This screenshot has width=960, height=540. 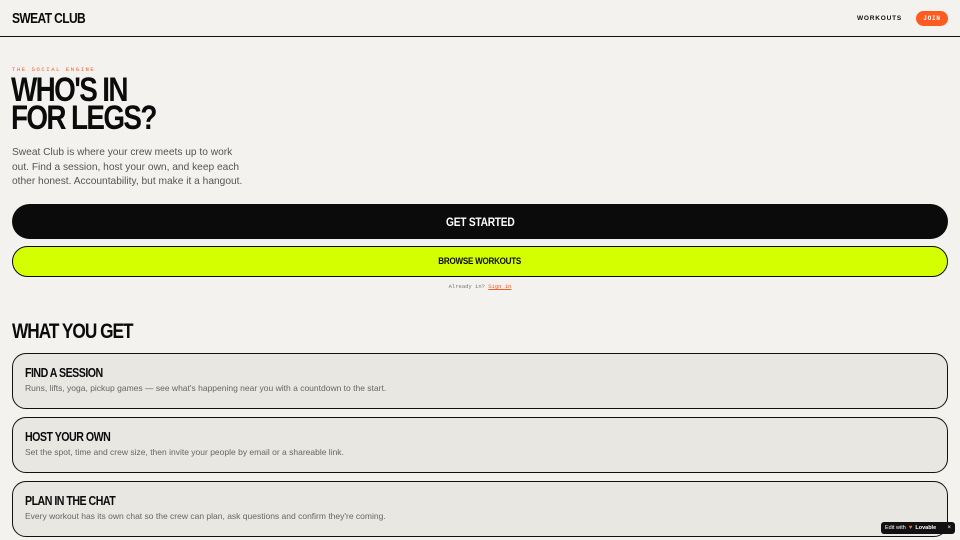 I want to click on nav-link-workouts: WORKOUTS, so click(x=879, y=18).